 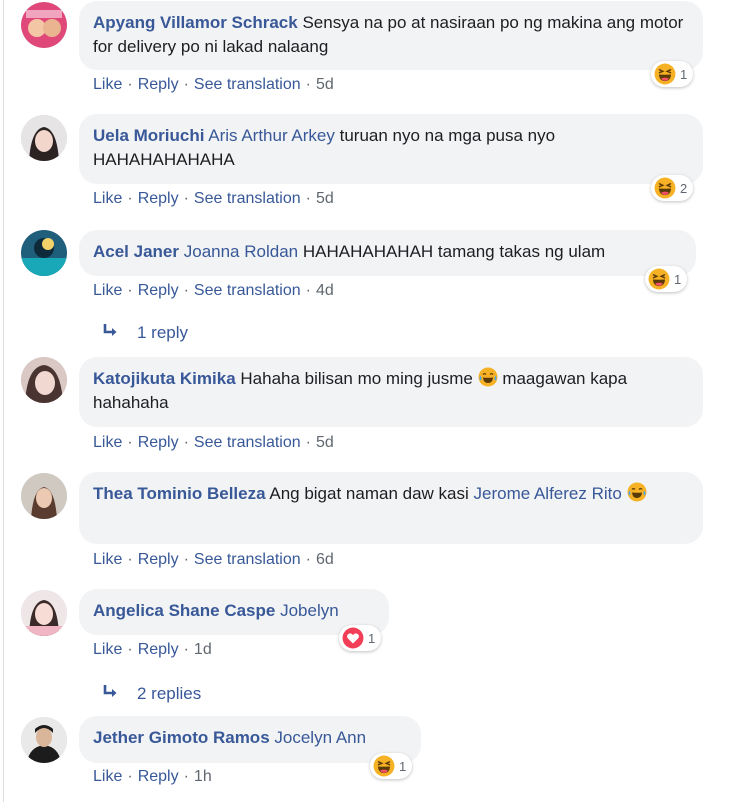 What do you see at coordinates (181, 737) in the screenshot?
I see `comment-author: Jether Gimoto Ramos` at bounding box center [181, 737].